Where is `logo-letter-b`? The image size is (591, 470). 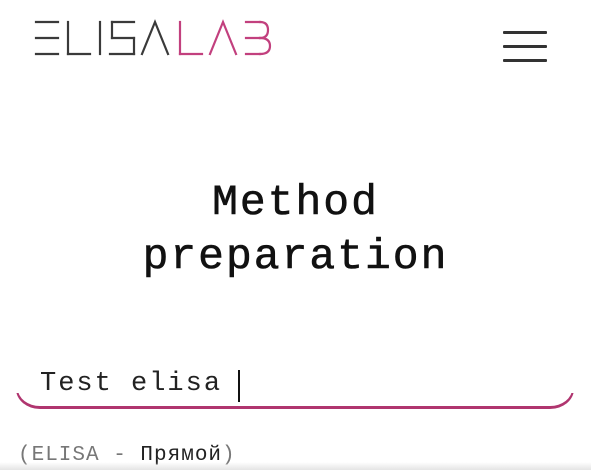 logo-letter-b is located at coordinates (258, 38).